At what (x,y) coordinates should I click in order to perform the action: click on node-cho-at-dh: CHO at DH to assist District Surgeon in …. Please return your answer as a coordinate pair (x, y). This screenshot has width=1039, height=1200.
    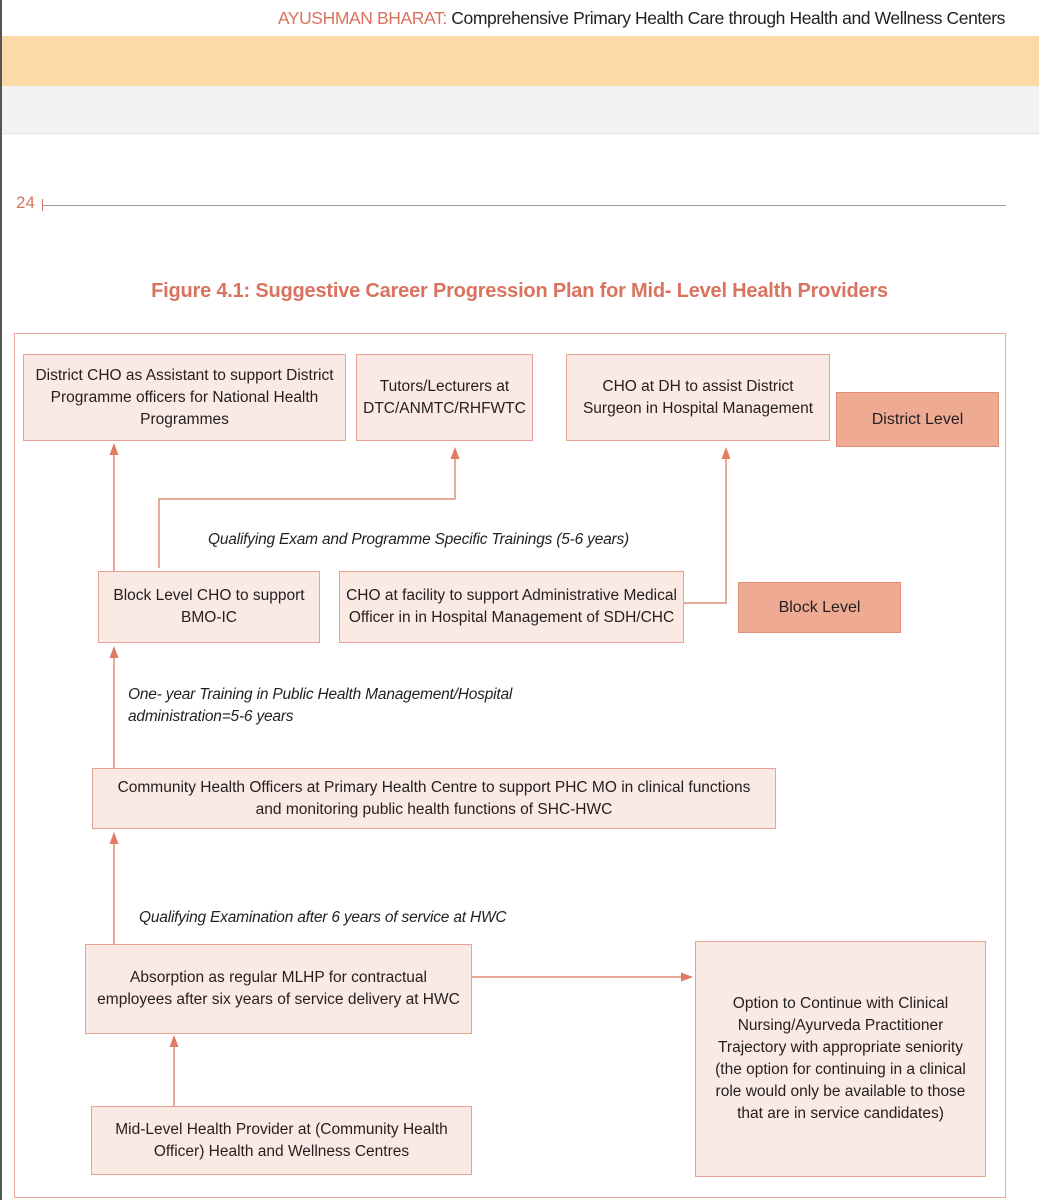
    Looking at the image, I should click on (698, 397).